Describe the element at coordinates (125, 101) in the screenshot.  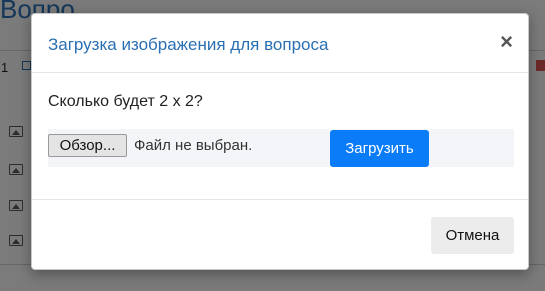
I see `question-text: Сколько будет 2 x 2?` at that location.